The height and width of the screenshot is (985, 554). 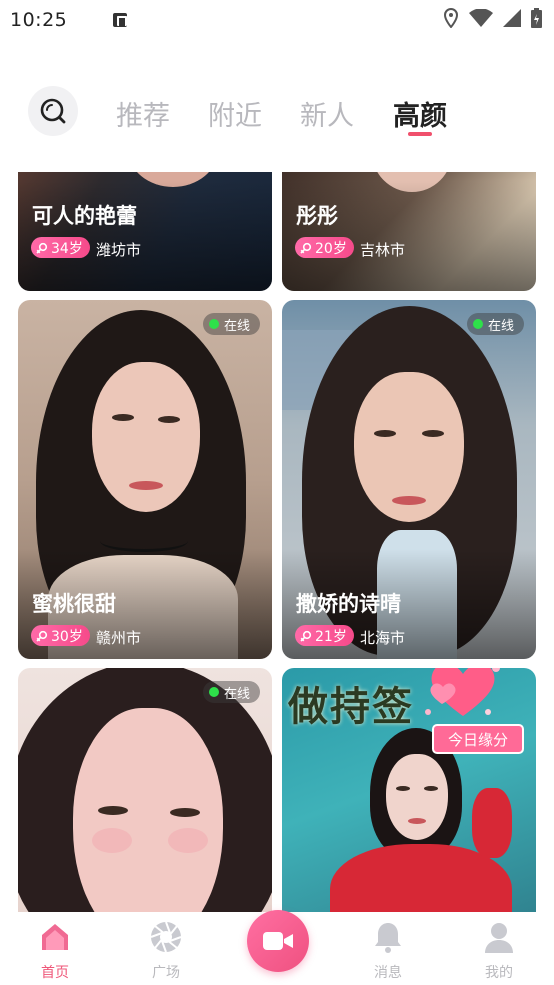 I want to click on status-icons, so click(x=492, y=18).